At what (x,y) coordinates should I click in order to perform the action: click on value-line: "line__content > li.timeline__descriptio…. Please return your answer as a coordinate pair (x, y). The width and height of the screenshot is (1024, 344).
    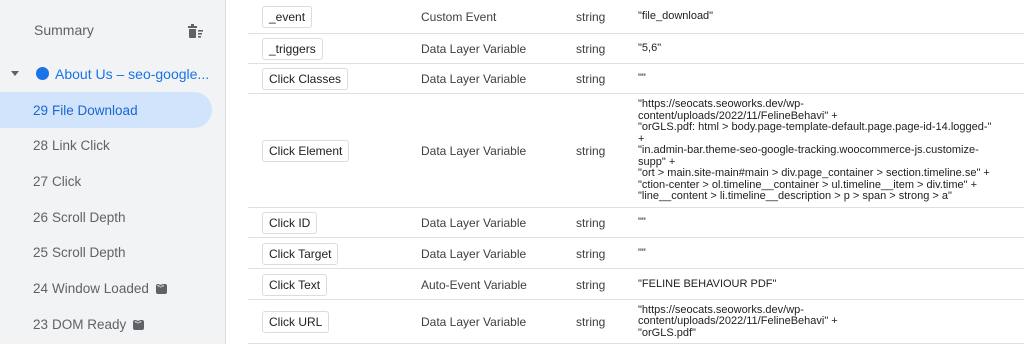
    Looking at the image, I should click on (795, 196).